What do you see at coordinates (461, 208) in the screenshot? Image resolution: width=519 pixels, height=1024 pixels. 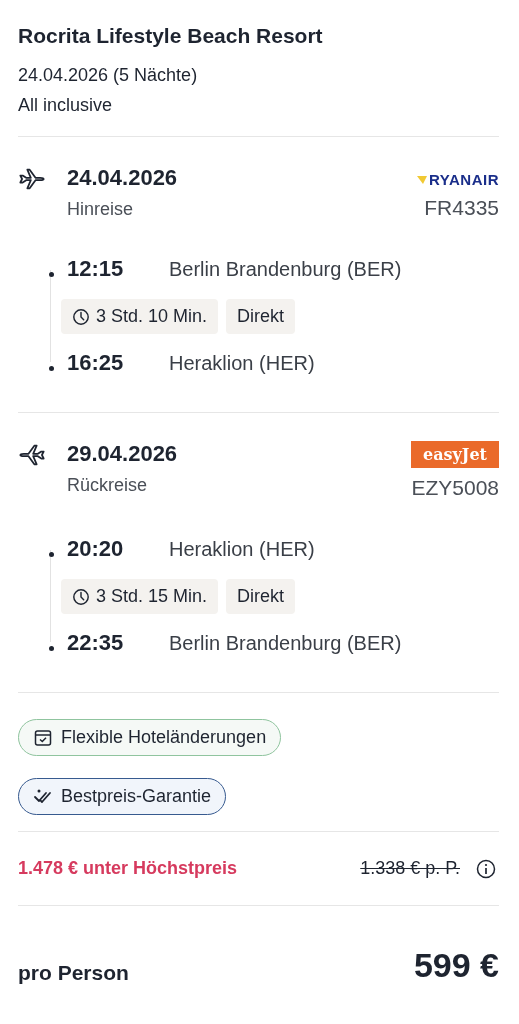 I see `flight-number: FR4335` at bounding box center [461, 208].